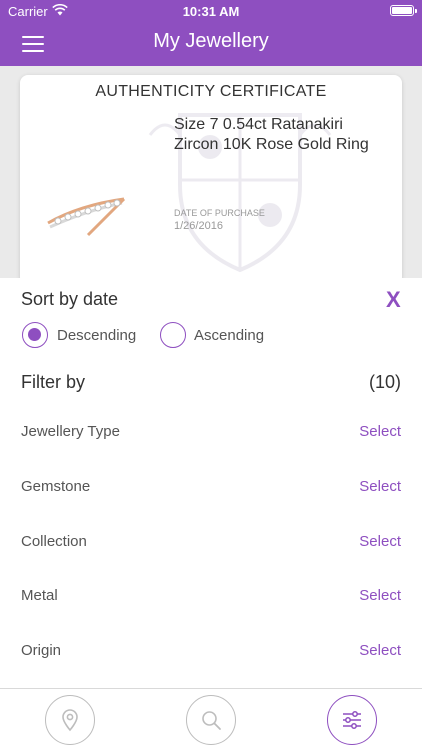 This screenshot has width=422, height=750. Describe the element at coordinates (86, 217) in the screenshot. I see `ring-image` at that location.